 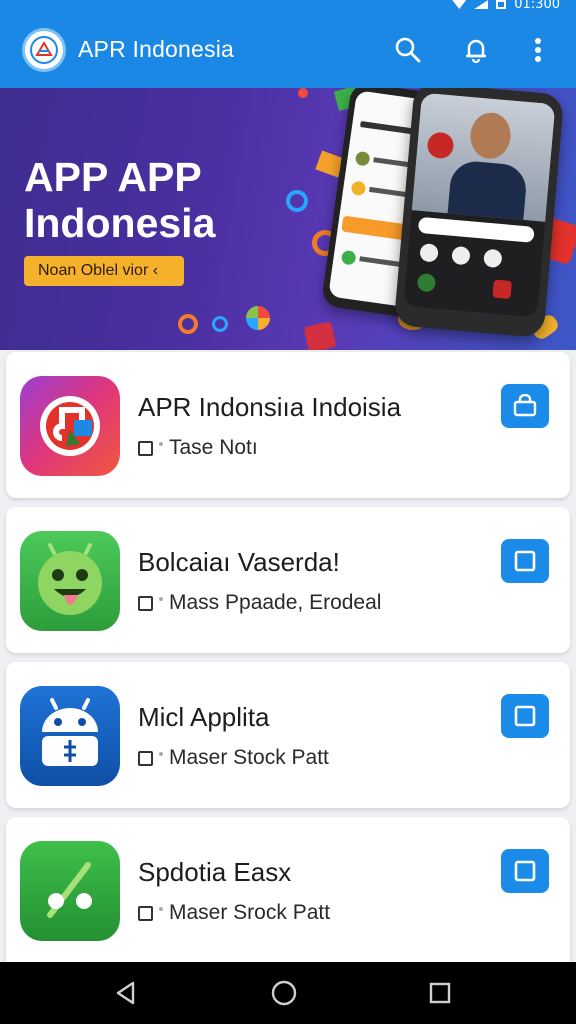 I want to click on app-card: Micl Applita Maser Stock Patt, so click(x=288, y=735).